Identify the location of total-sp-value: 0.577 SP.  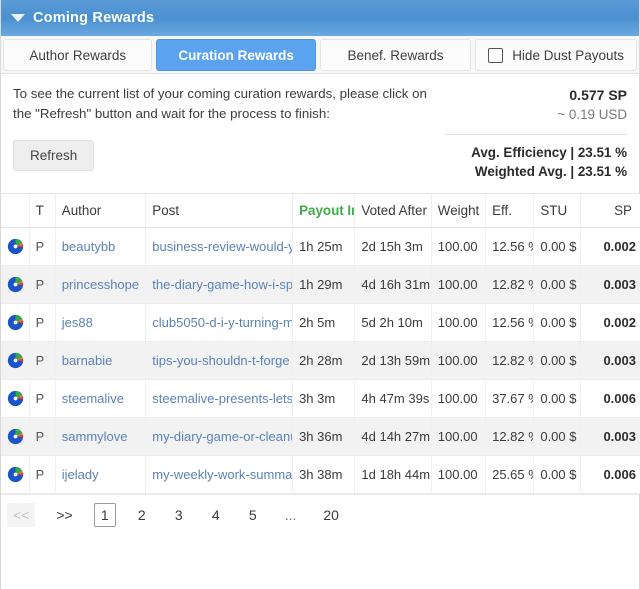
(598, 95).